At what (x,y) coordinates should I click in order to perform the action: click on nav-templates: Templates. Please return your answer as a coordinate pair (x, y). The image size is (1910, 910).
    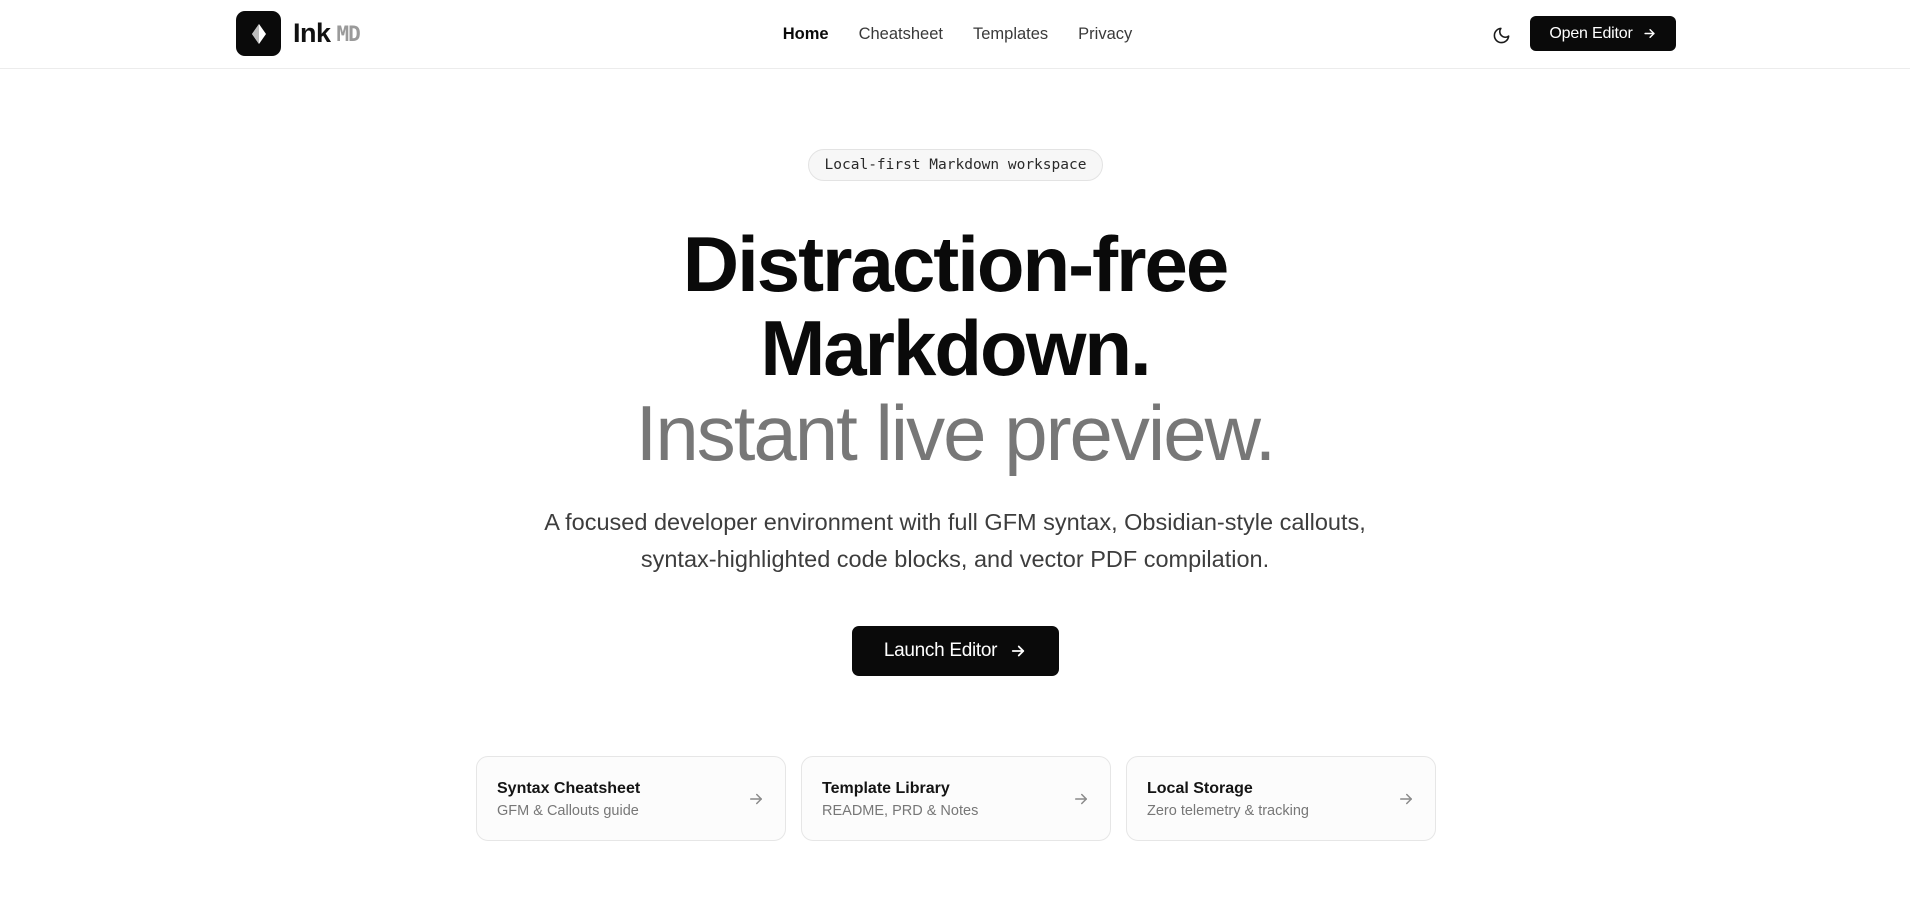
    Looking at the image, I should click on (1010, 34).